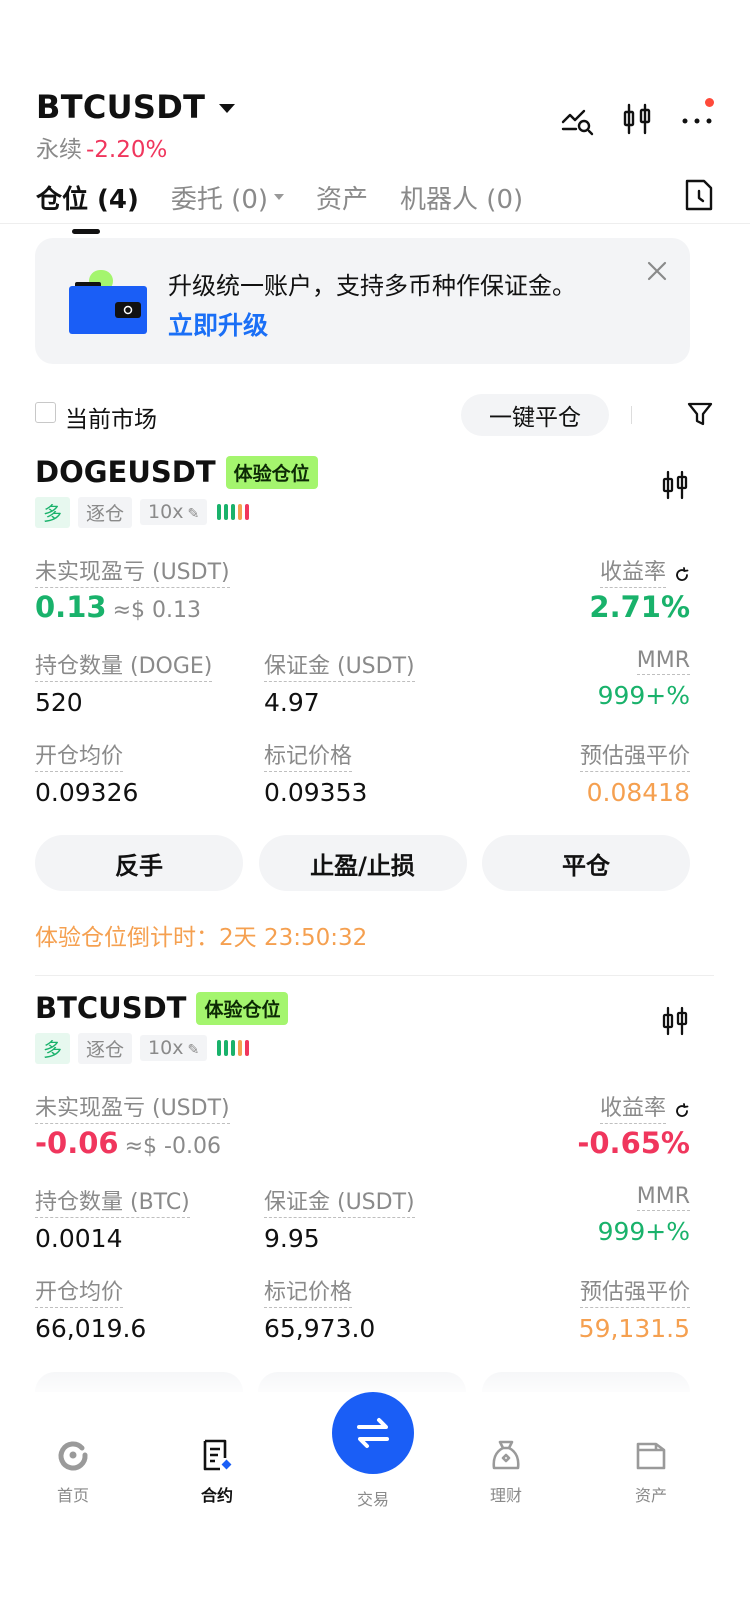  I want to click on pair-title: BTCUSDT, so click(120, 107).